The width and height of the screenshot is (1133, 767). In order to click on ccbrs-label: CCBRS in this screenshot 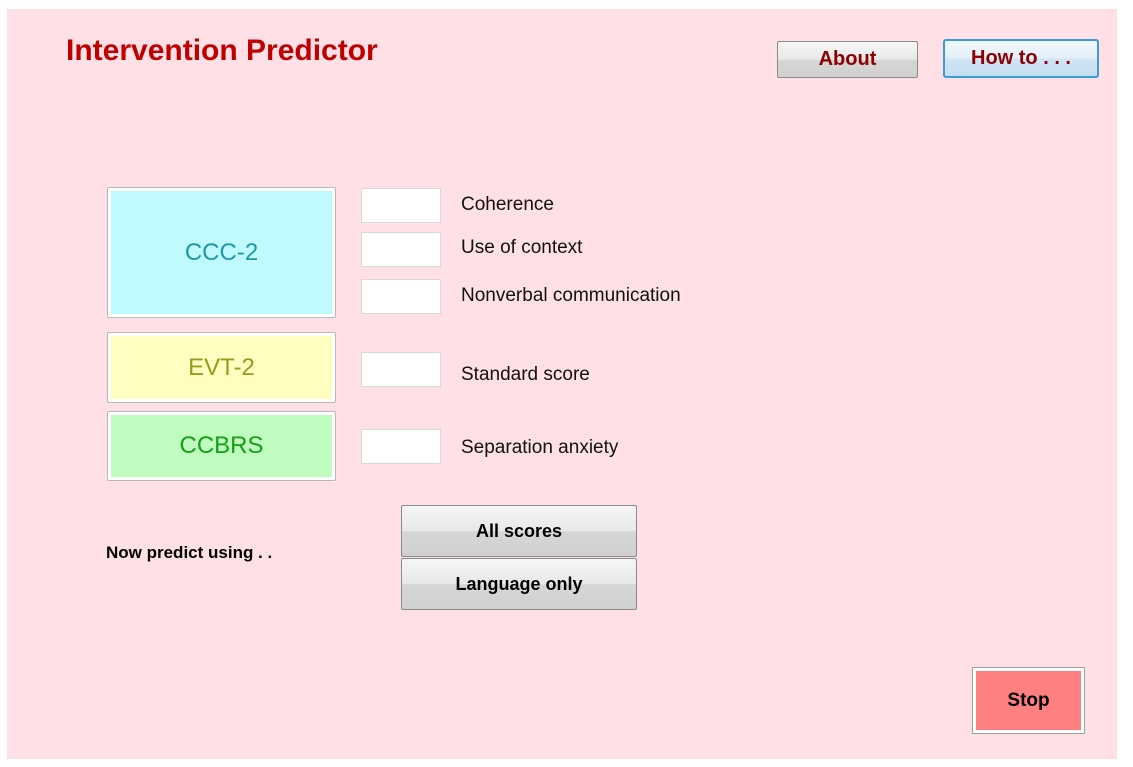, I will do `click(221, 445)`.